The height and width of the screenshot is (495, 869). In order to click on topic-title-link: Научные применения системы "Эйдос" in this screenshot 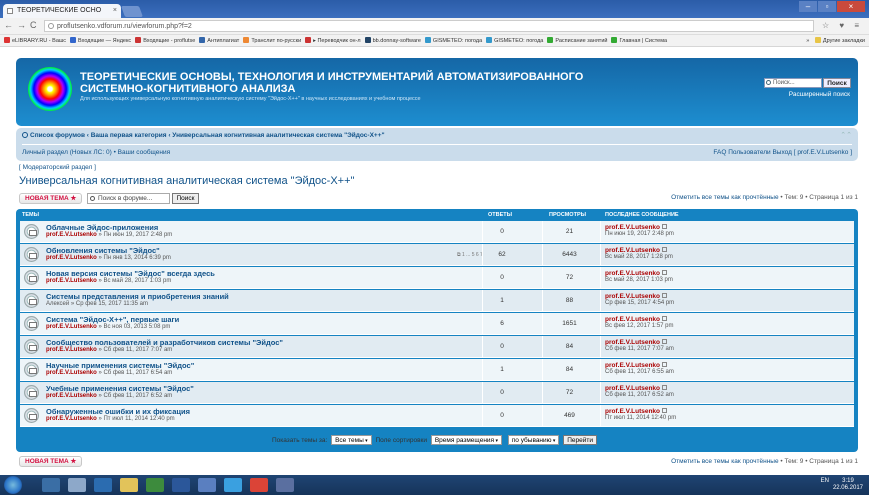, I will do `click(120, 365)`.